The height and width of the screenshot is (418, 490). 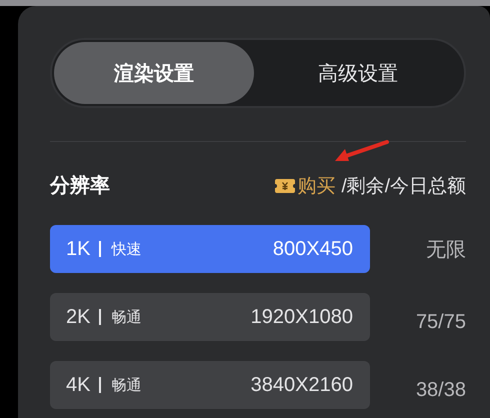 I want to click on quota-value: 38/38, so click(x=441, y=390).